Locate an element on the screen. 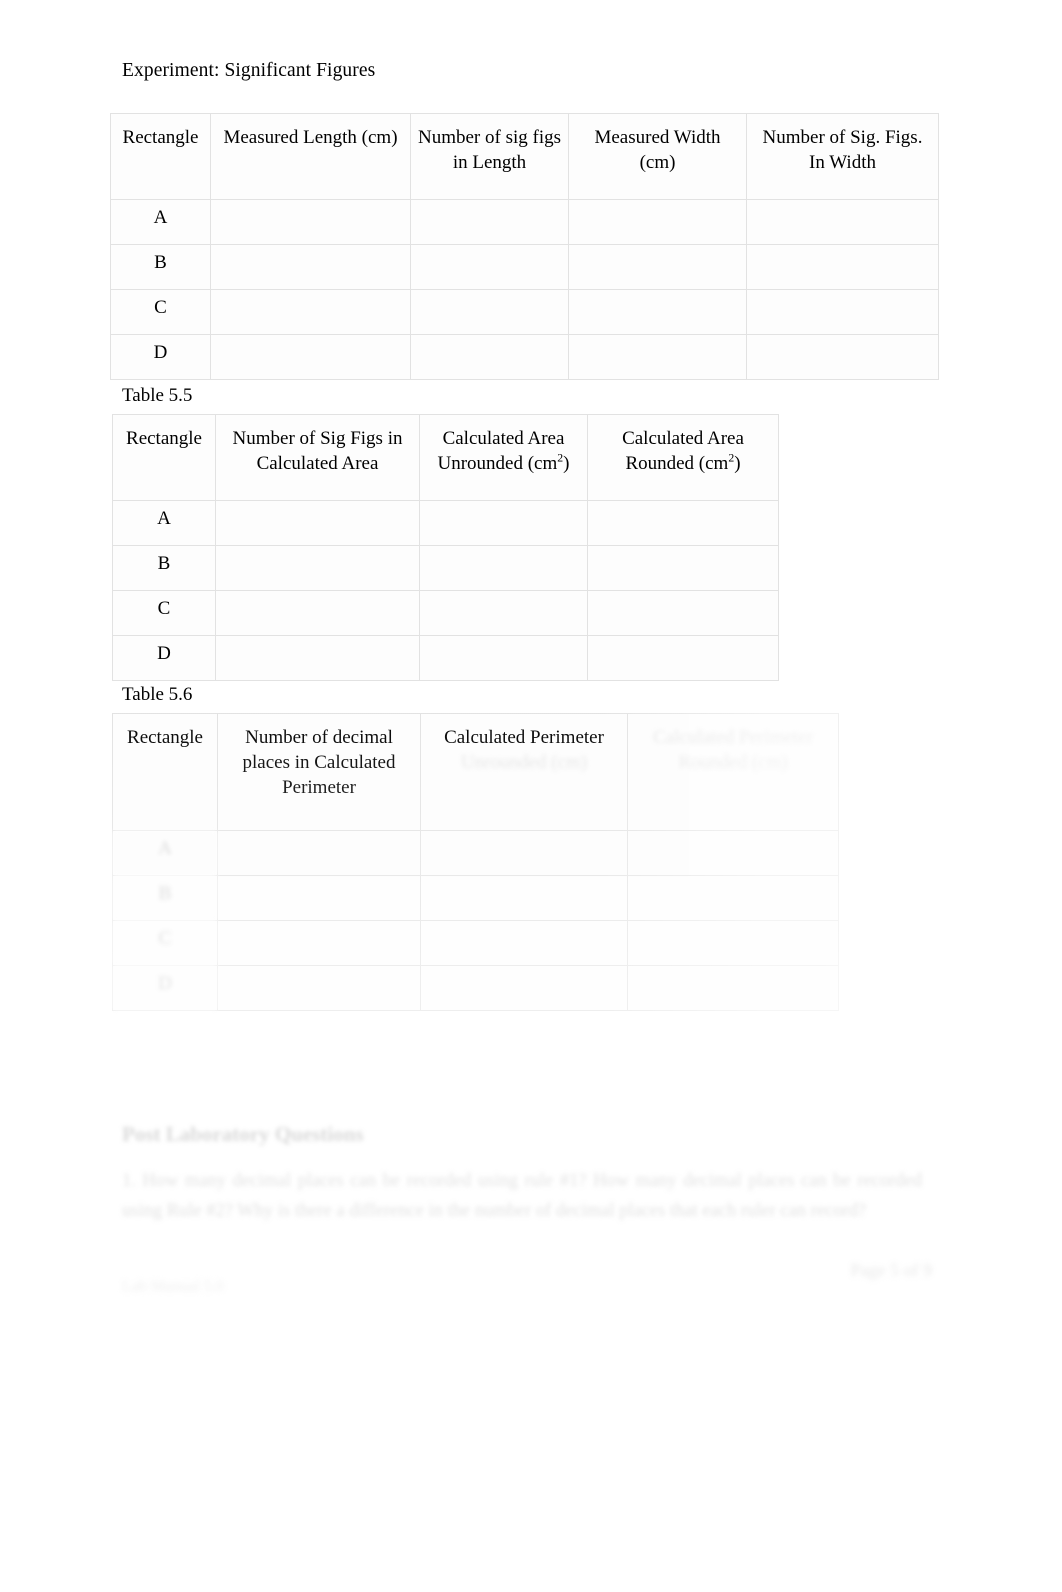 Image resolution: width=1062 pixels, height=1592 pixels. header-line-faded: Unrounded (cm) is located at coordinates (524, 762).